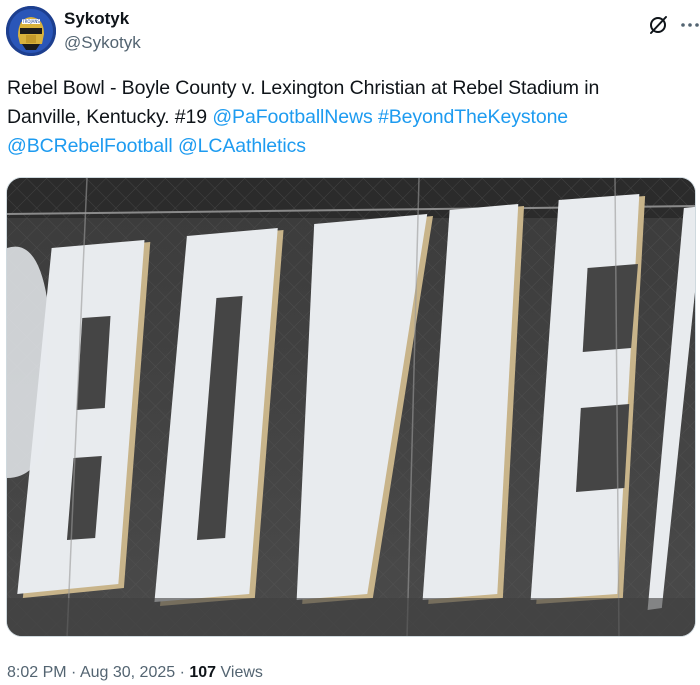  Describe the element at coordinates (203, 672) in the screenshot. I see `views-count: 107` at that location.